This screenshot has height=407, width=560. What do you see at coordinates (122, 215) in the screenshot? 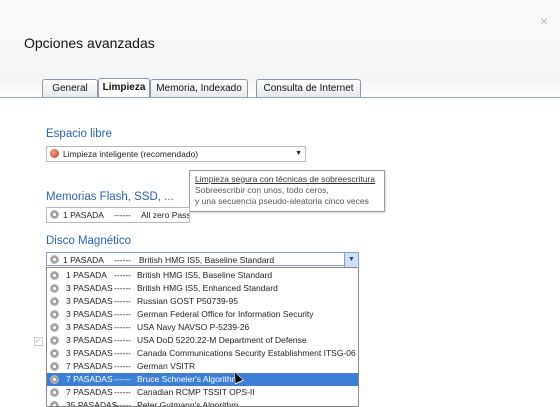
I see `flash-dash: ------` at bounding box center [122, 215].